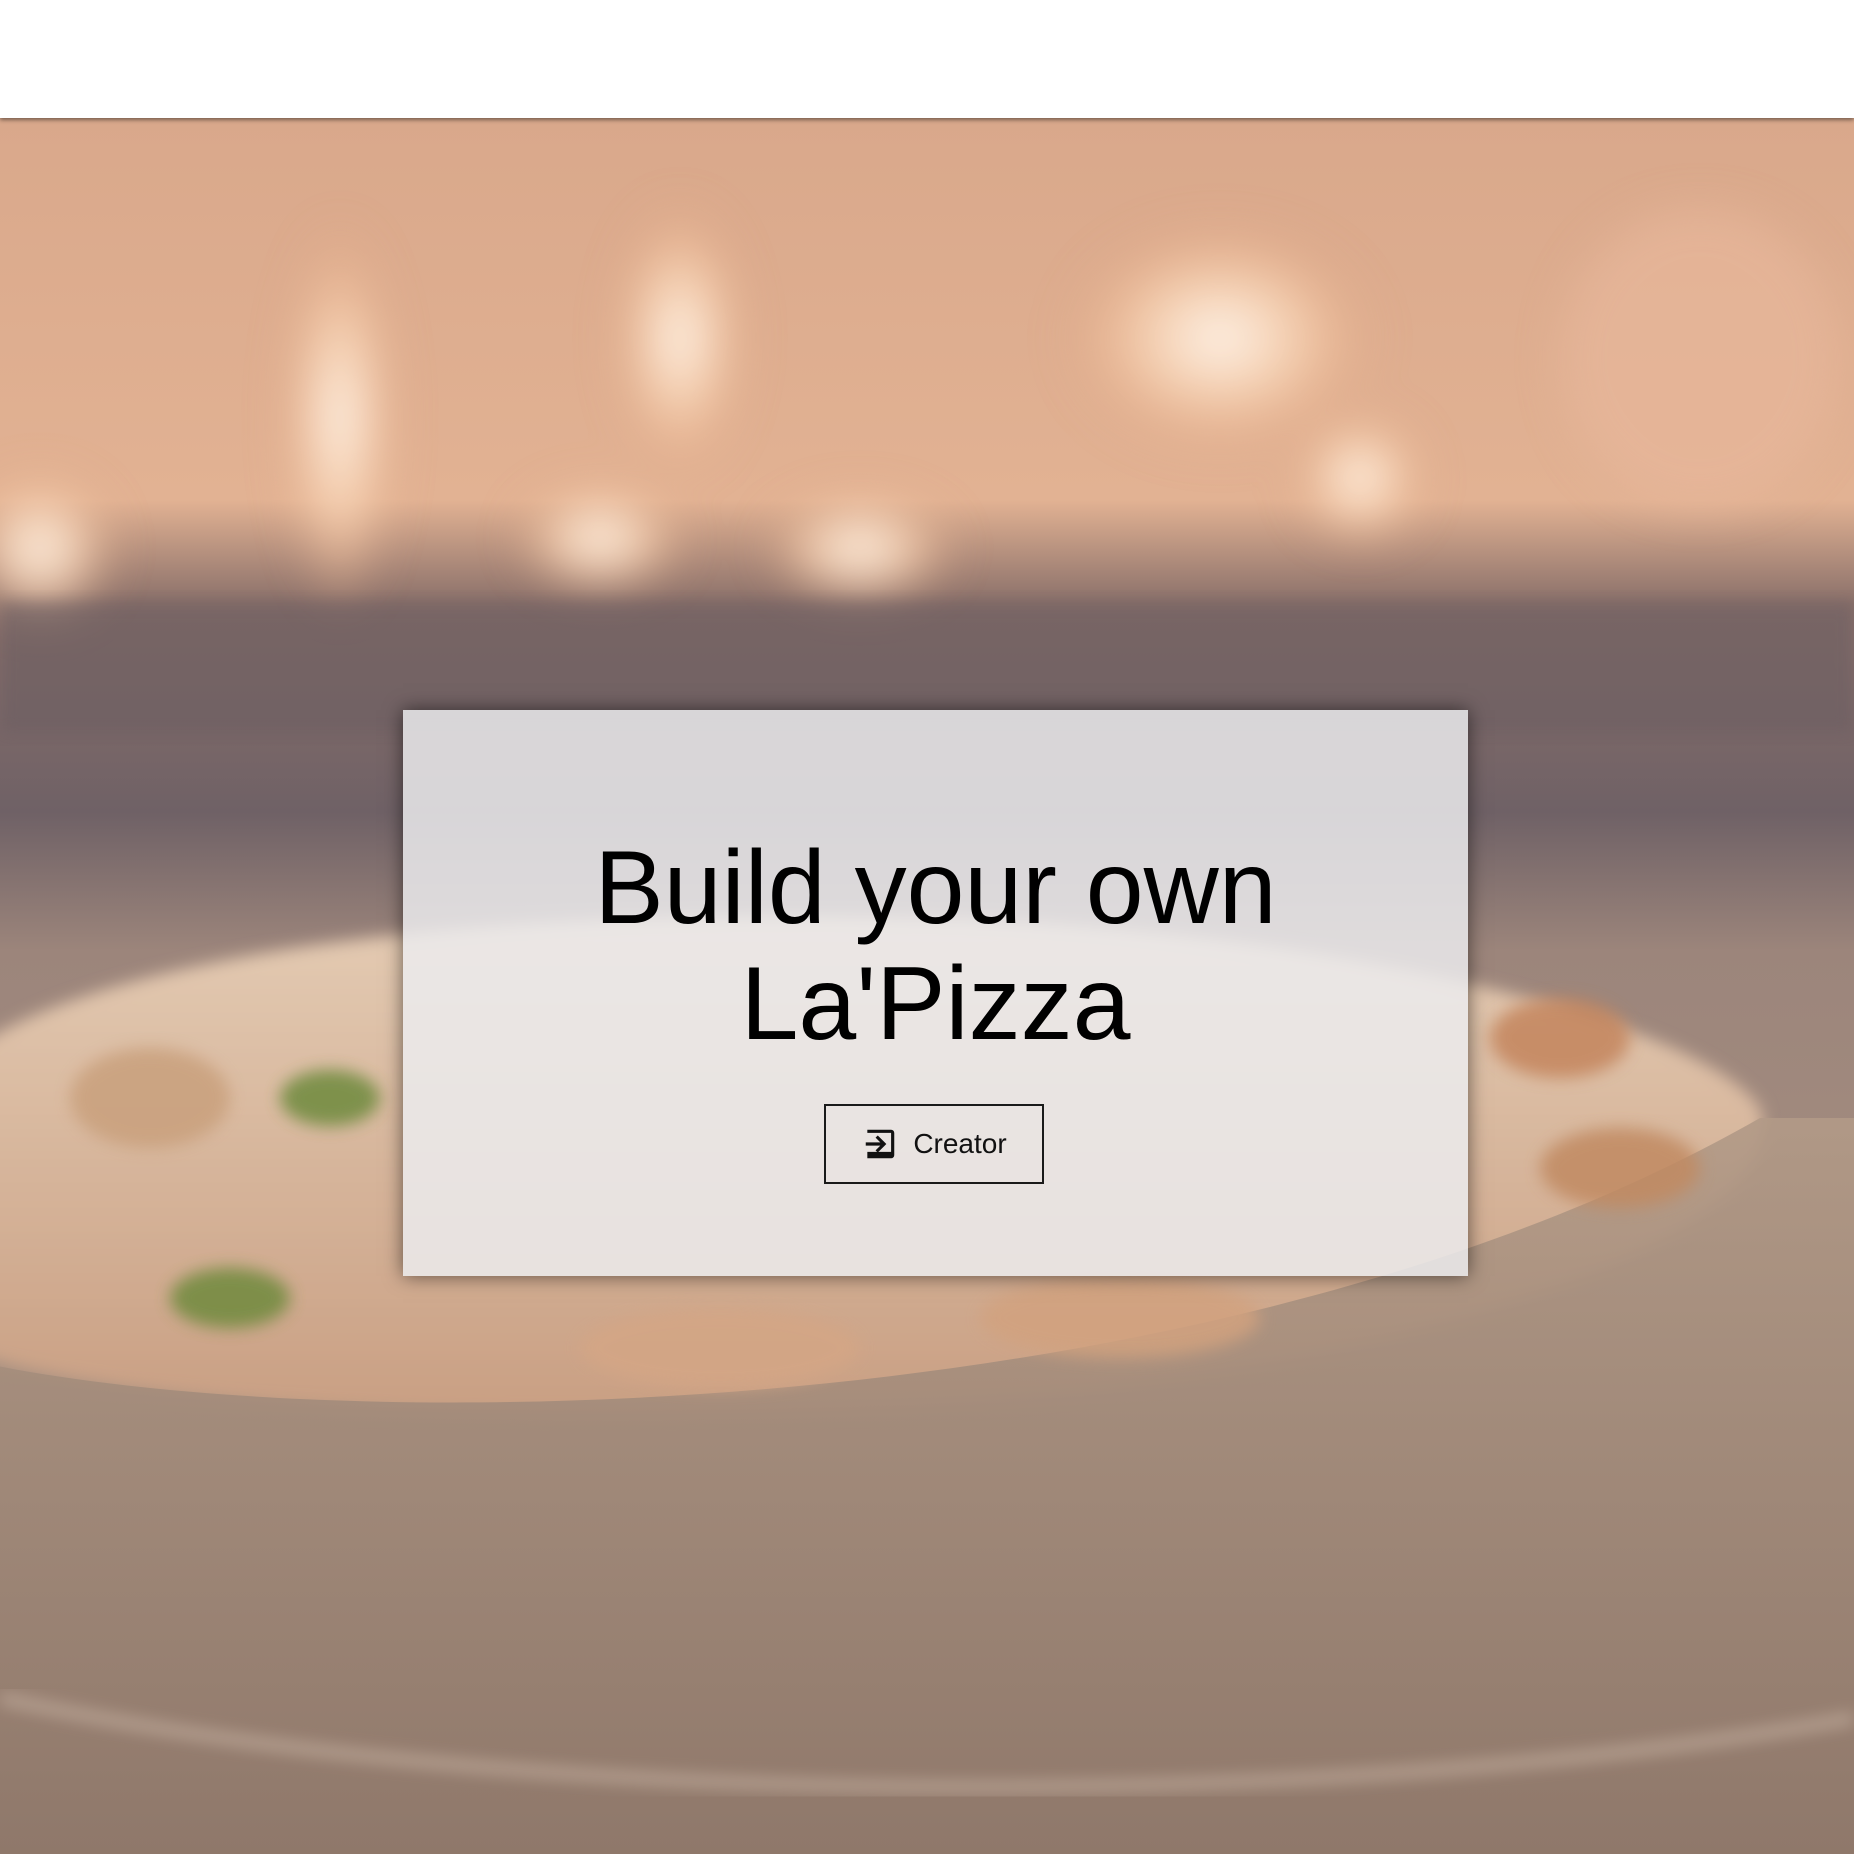 Image resolution: width=1854 pixels, height=1854 pixels. Describe the element at coordinates (880, 1144) in the screenshot. I see `login-arrow-icon` at that location.